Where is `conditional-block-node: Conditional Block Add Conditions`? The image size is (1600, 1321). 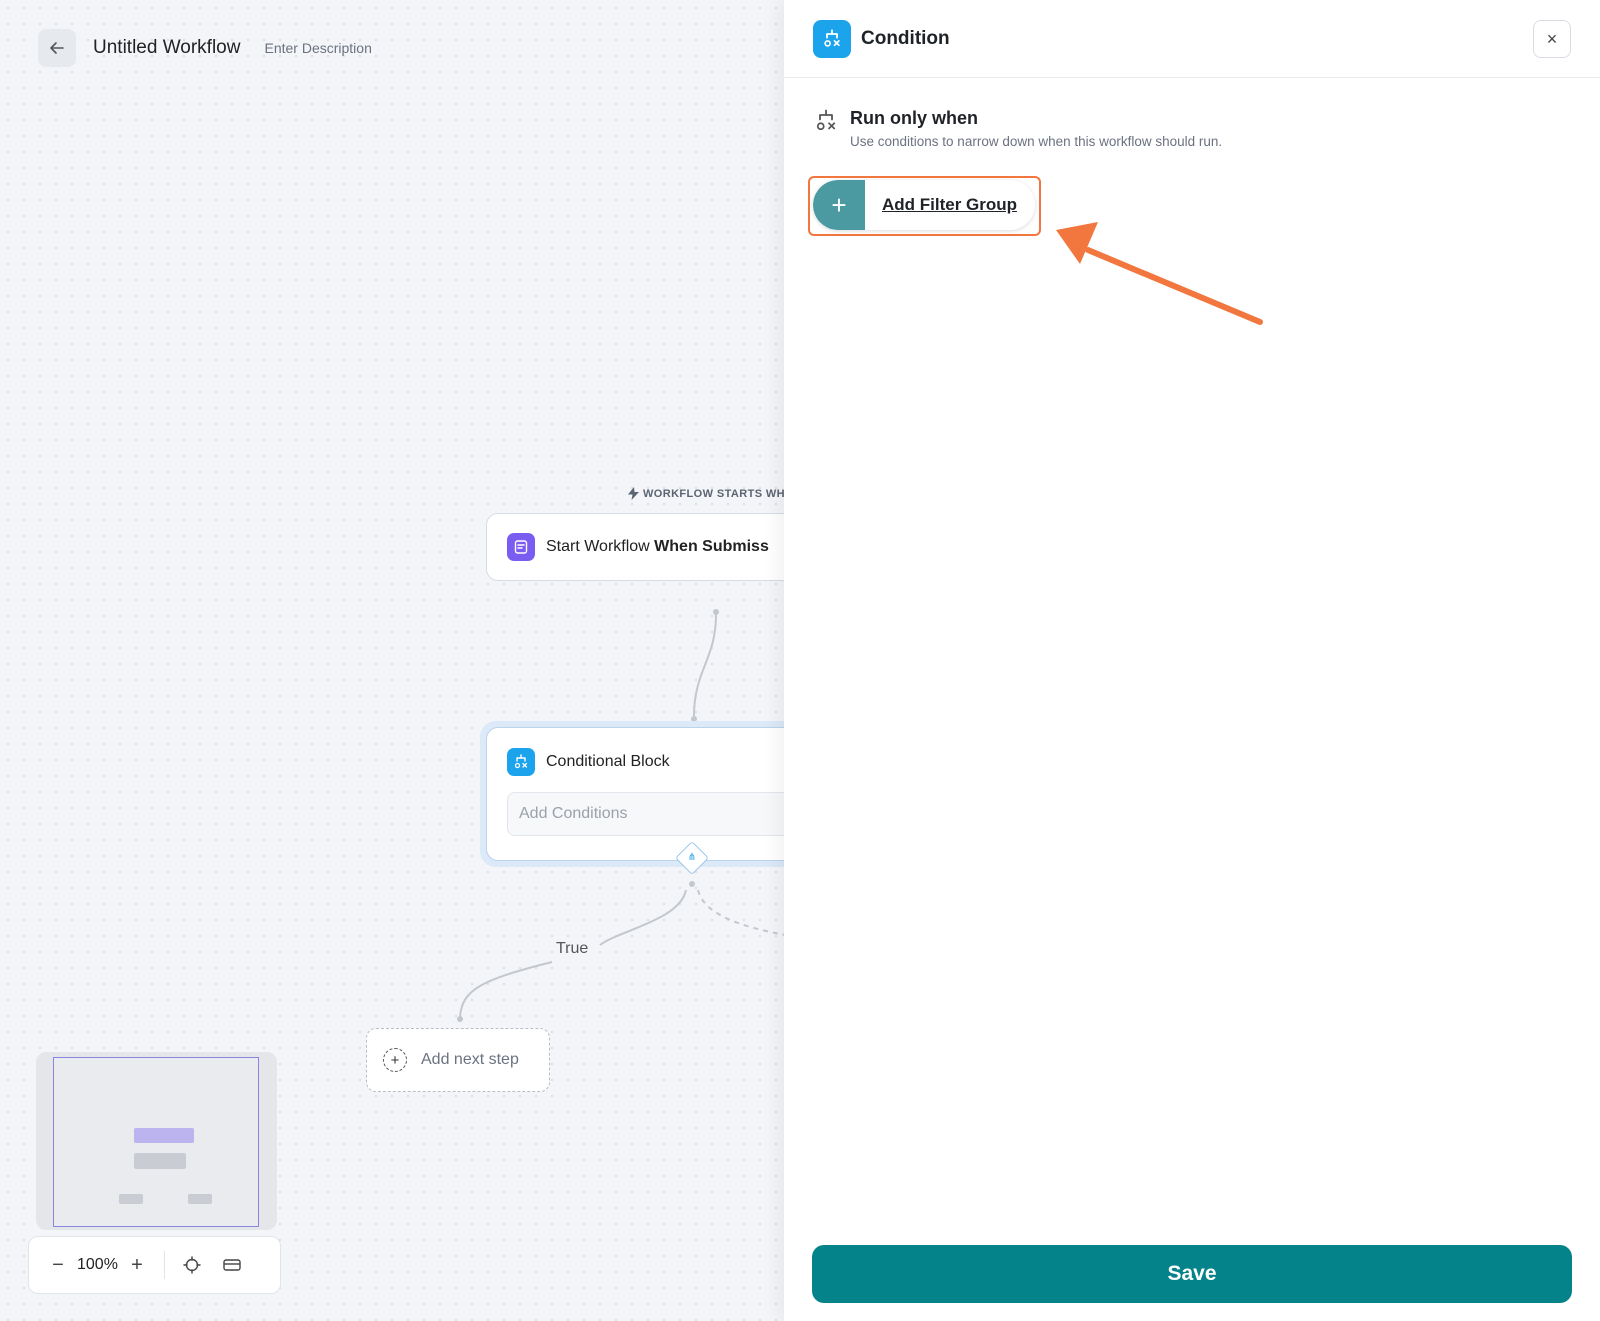
conditional-block-node: Conditional Block Add Conditions is located at coordinates (656, 794).